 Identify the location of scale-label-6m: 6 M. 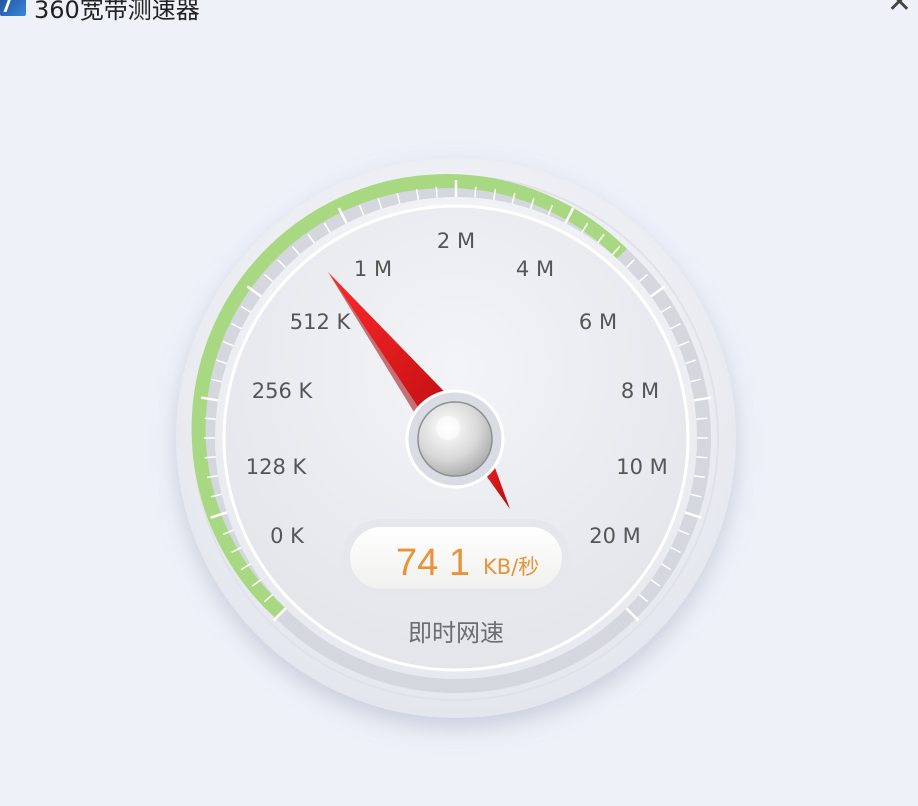
(598, 322).